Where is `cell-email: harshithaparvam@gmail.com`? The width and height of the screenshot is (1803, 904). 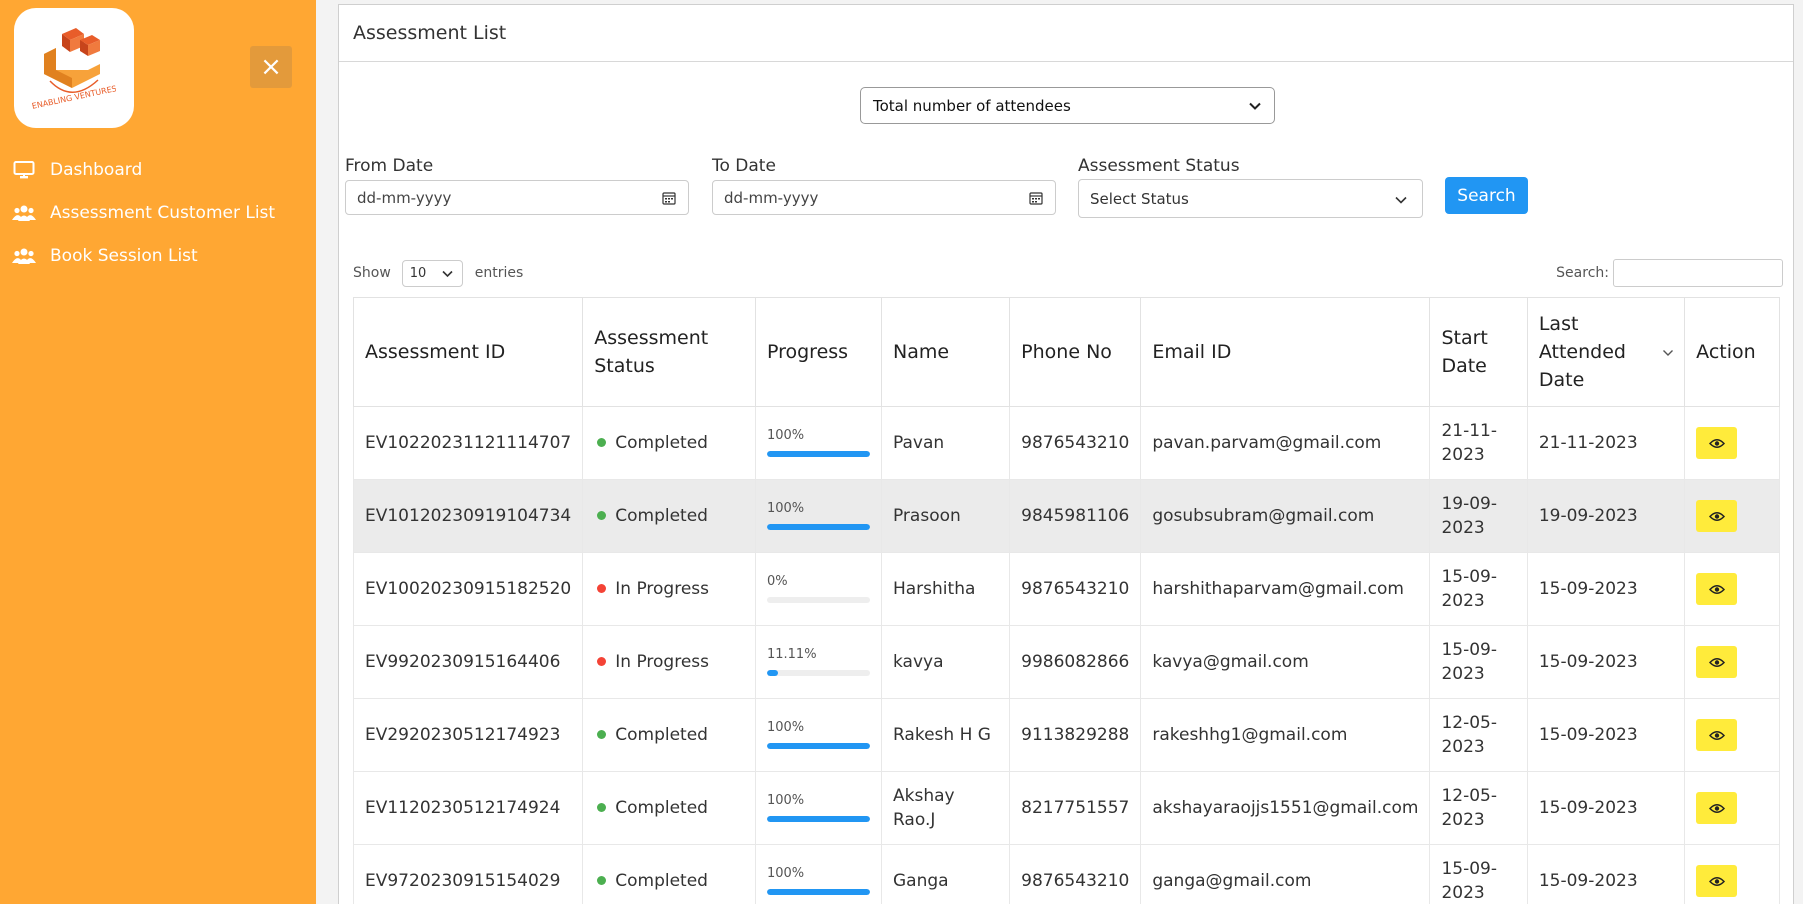 cell-email: harshithaparvam@gmail.com is located at coordinates (1285, 589).